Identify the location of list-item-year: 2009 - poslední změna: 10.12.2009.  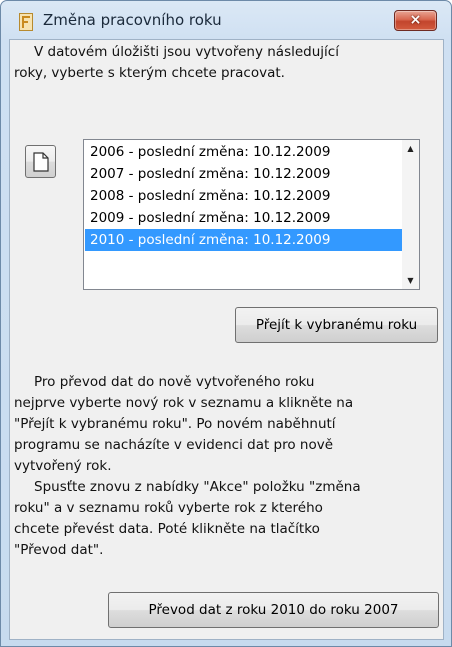
(244, 218).